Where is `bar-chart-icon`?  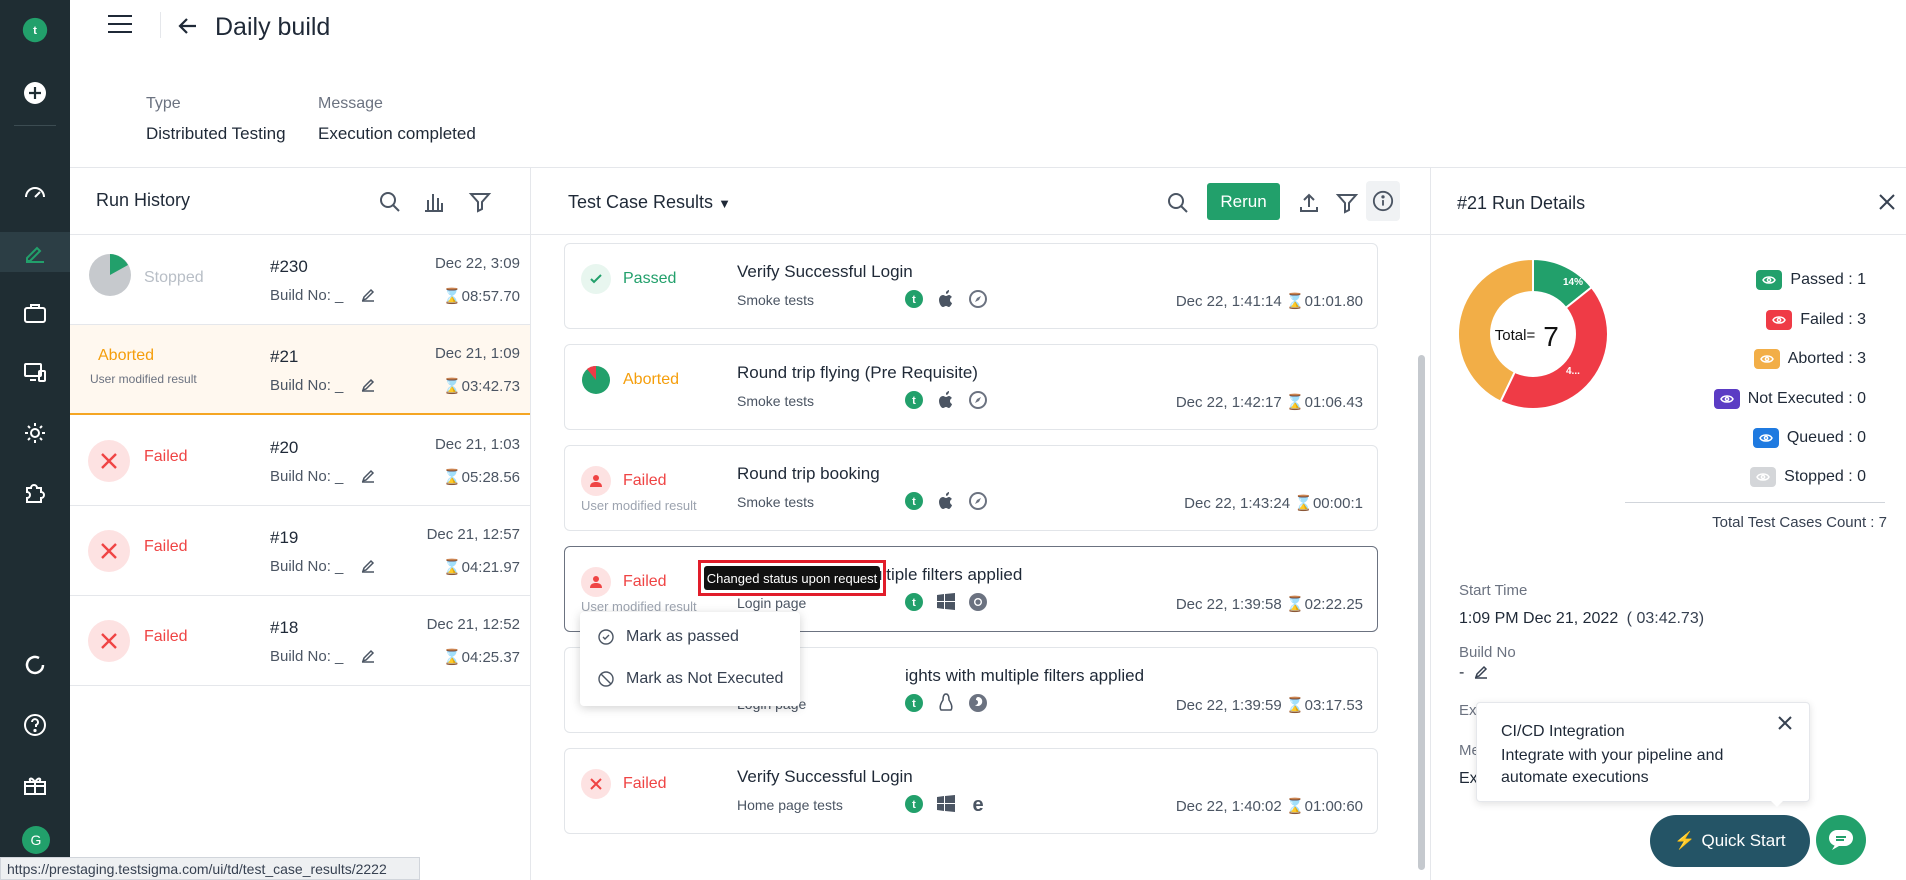 bar-chart-icon is located at coordinates (434, 202).